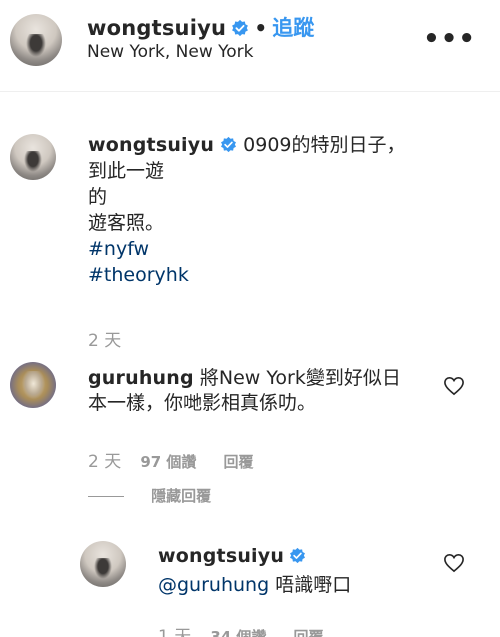 This screenshot has height=637, width=500. What do you see at coordinates (33, 385) in the screenshot?
I see `commenter-avatar` at bounding box center [33, 385].